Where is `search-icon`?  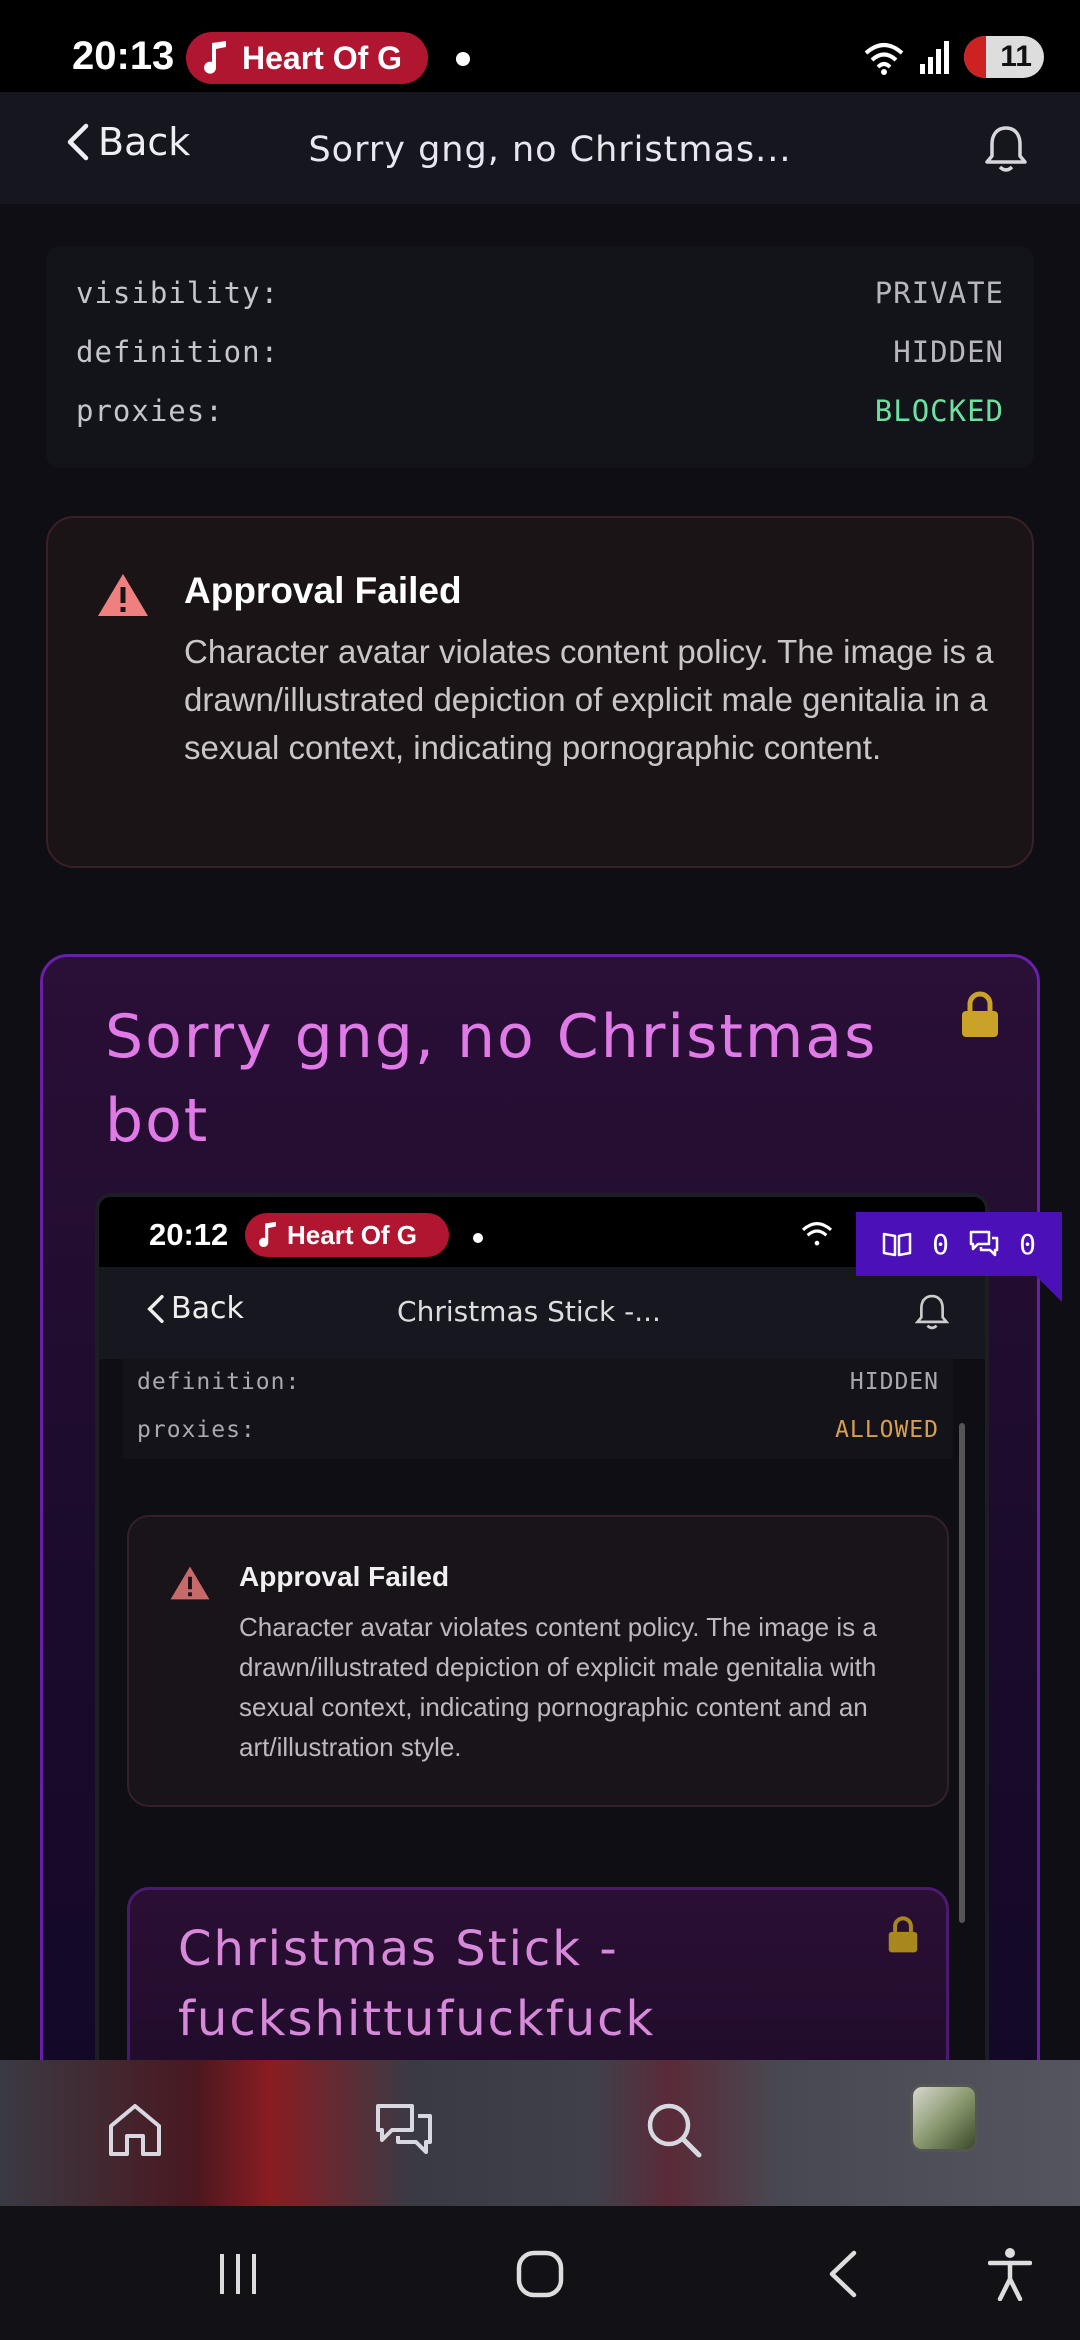
search-icon is located at coordinates (674, 2130).